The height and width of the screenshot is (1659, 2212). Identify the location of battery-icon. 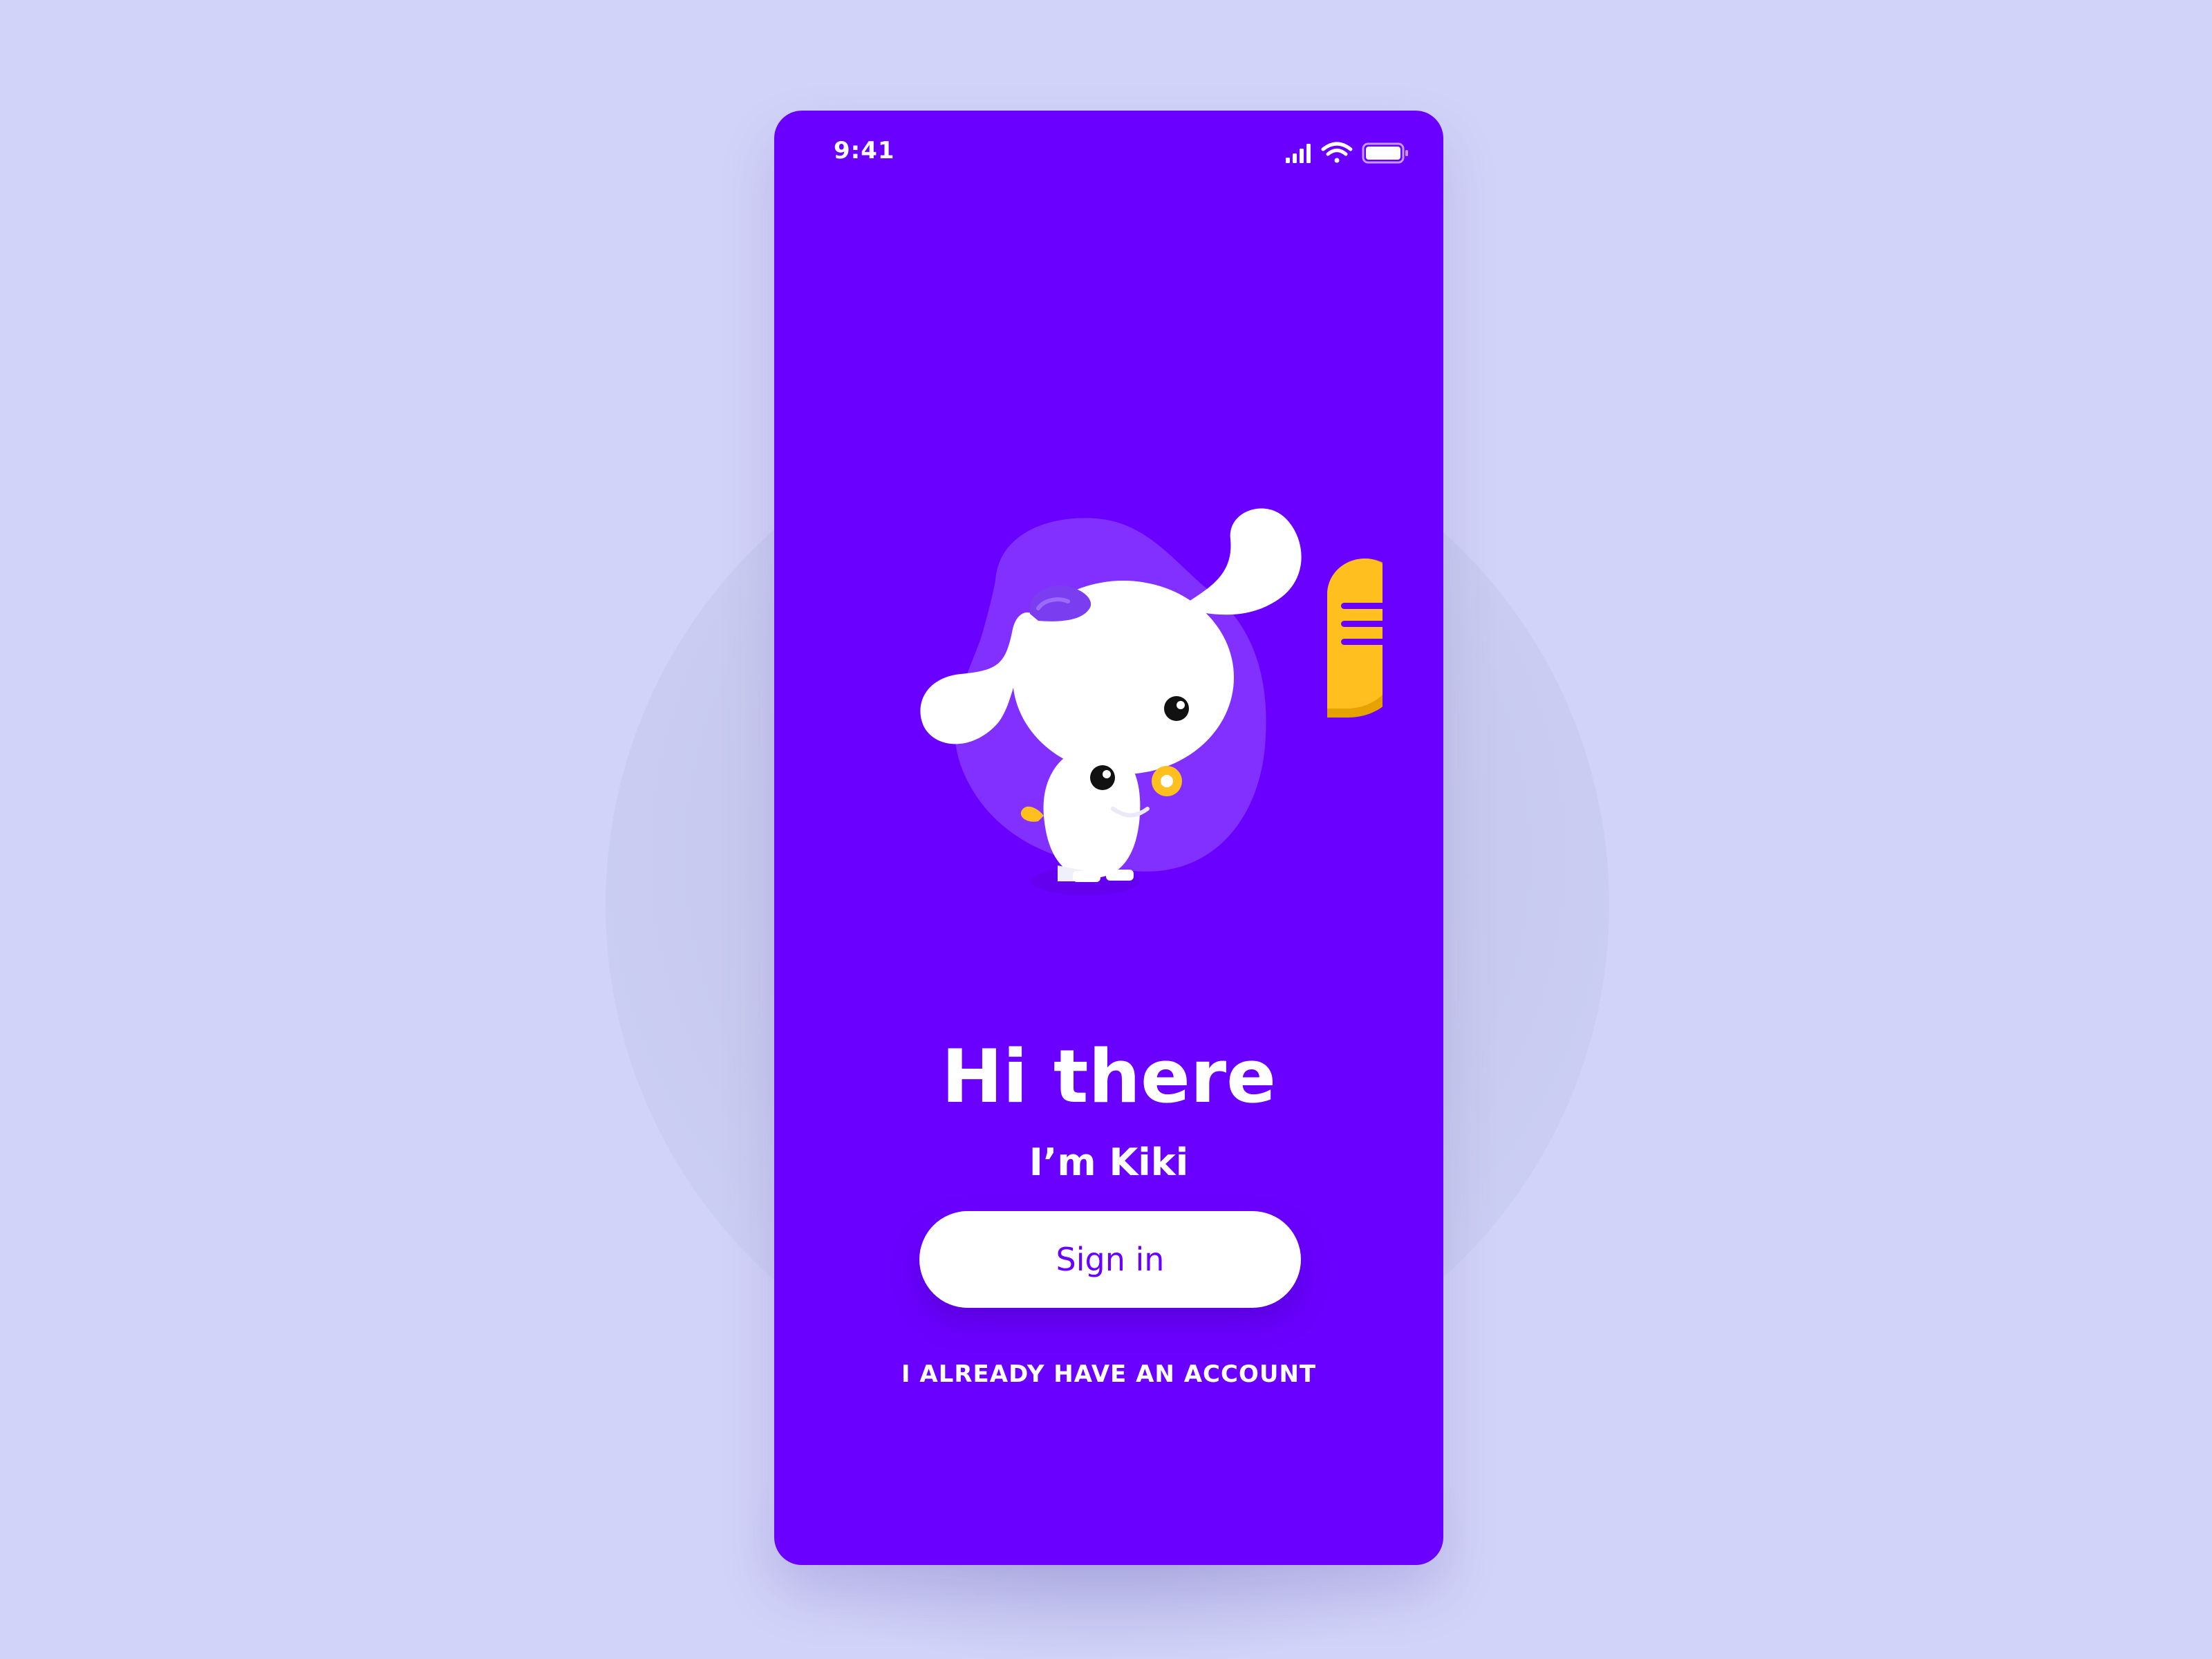
(1385, 153).